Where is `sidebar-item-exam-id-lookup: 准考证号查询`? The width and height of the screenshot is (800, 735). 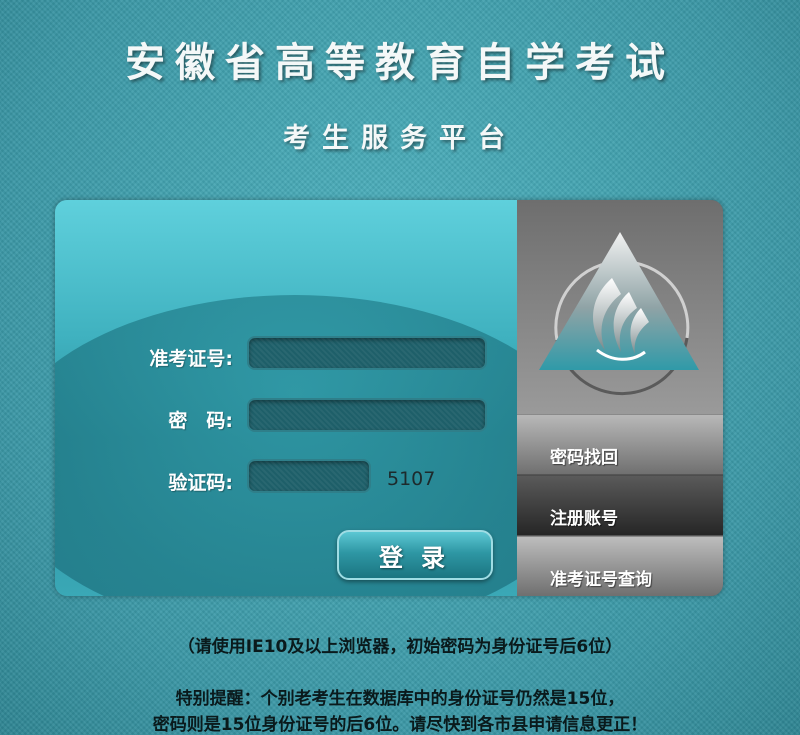 sidebar-item-exam-id-lookup: 准考证号查询 is located at coordinates (620, 566).